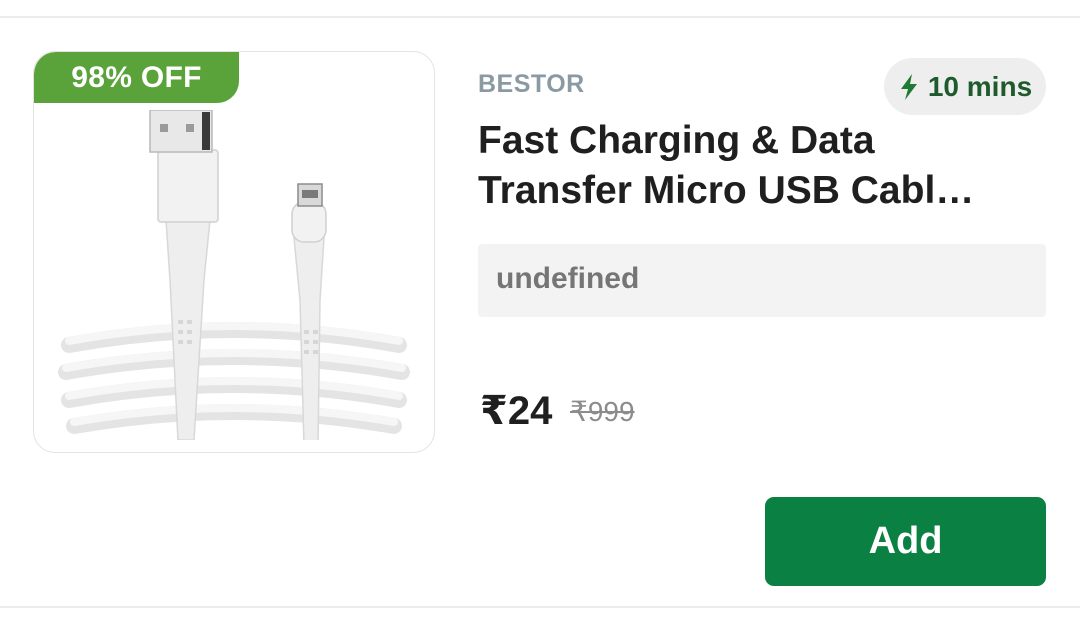  I want to click on selling-price: ₹24, so click(516, 411).